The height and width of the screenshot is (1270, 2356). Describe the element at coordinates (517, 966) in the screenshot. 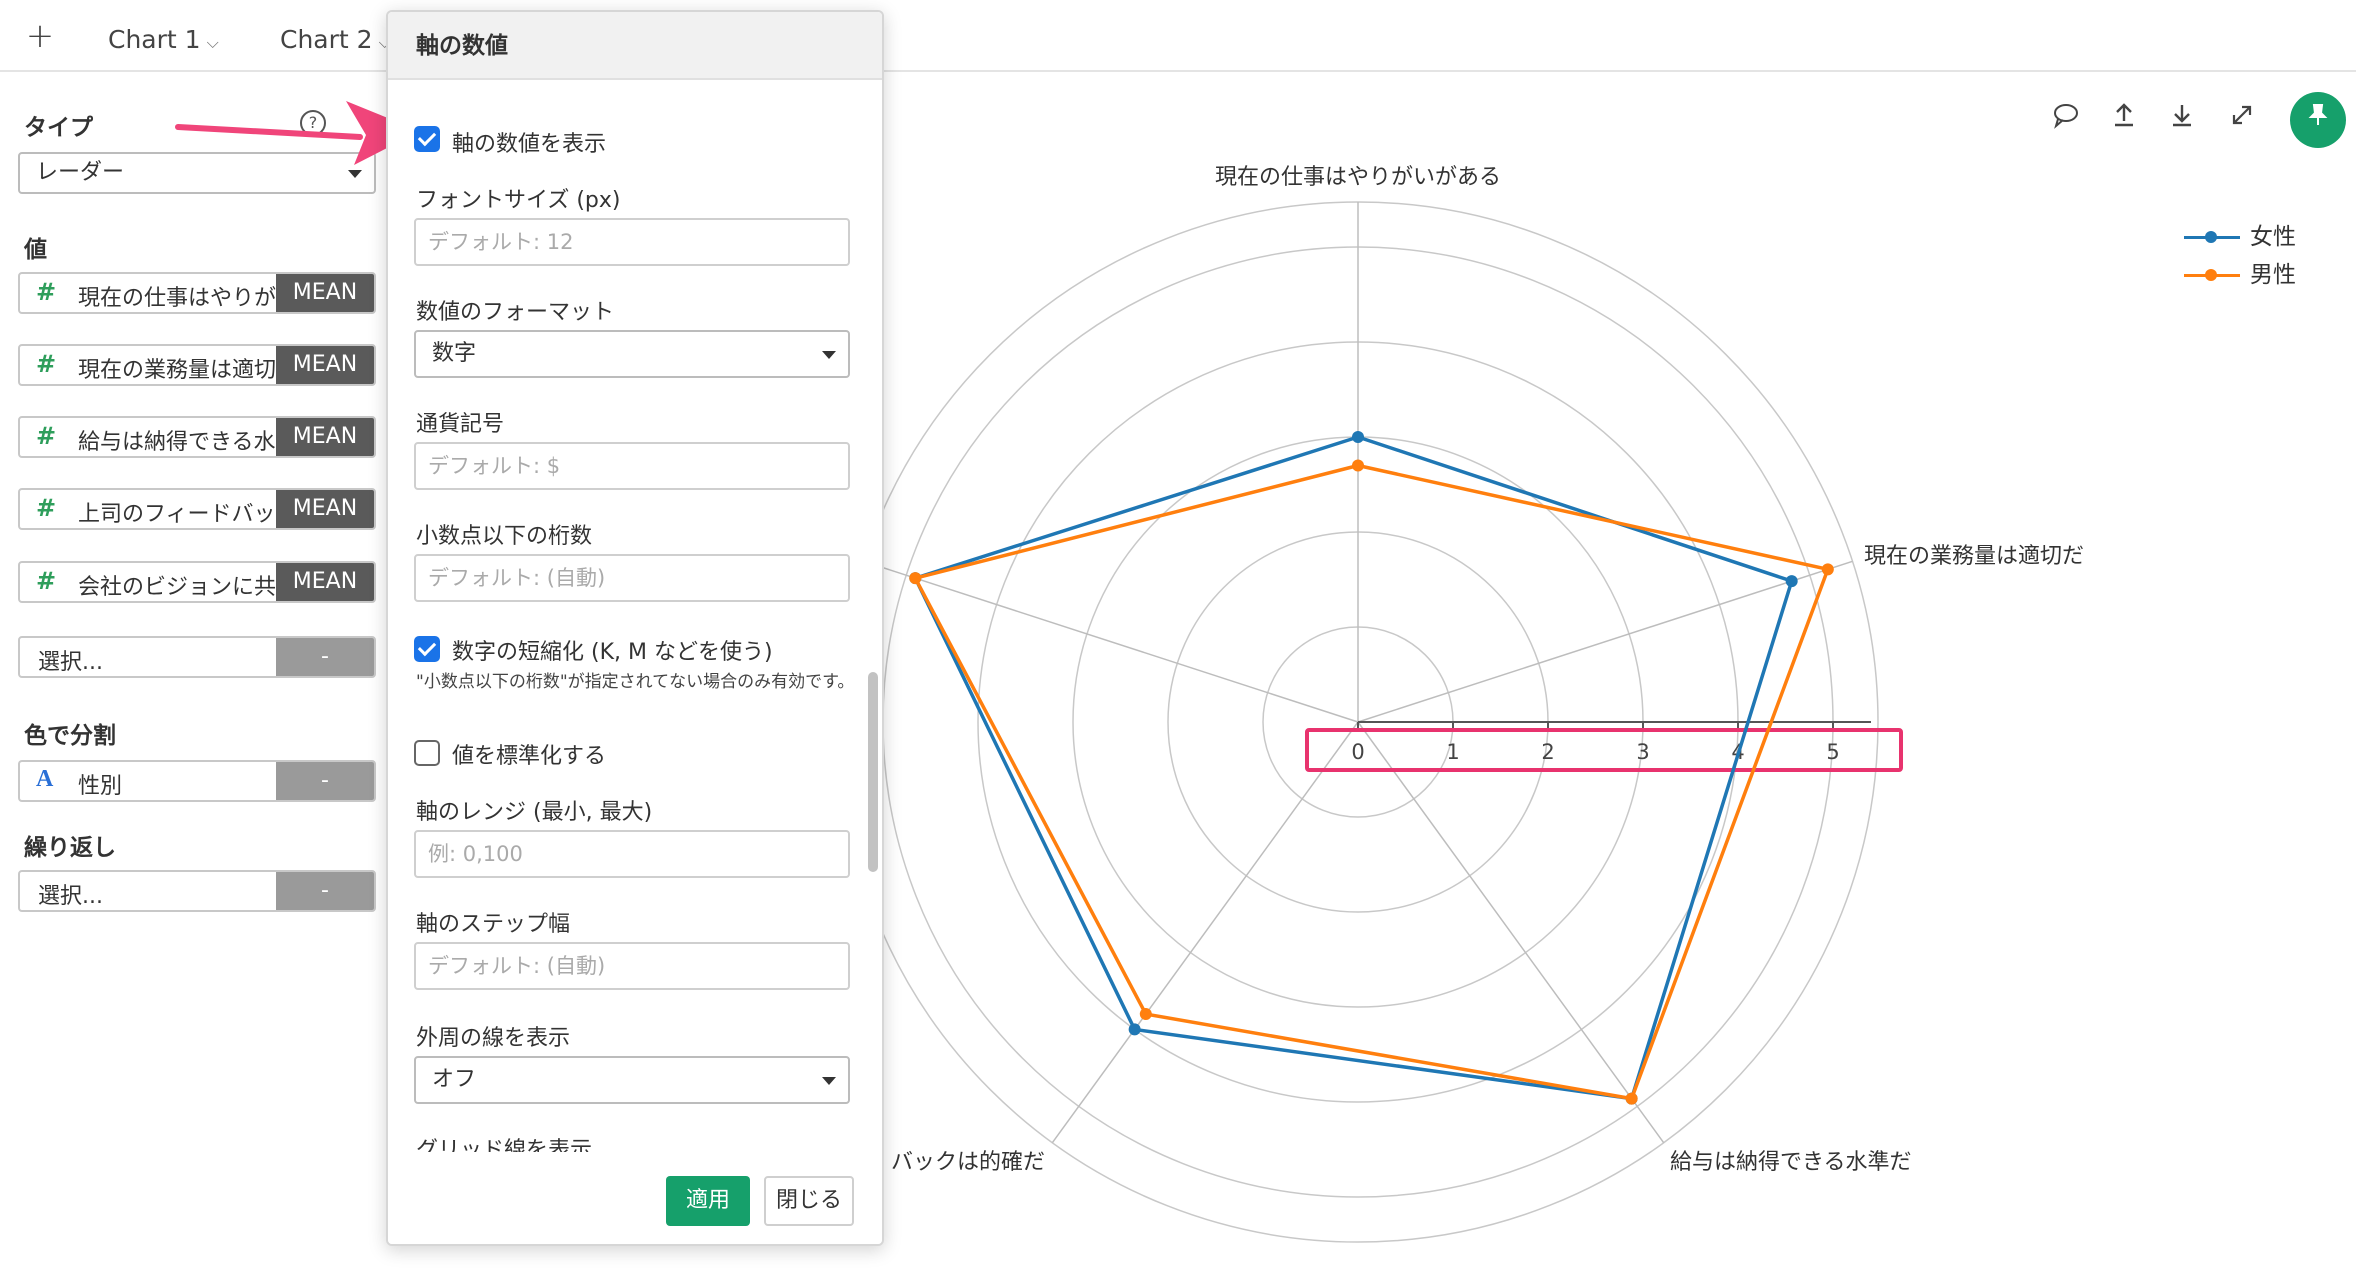

I see `axis-step-placeholder: デフォルト: (自動)` at that location.